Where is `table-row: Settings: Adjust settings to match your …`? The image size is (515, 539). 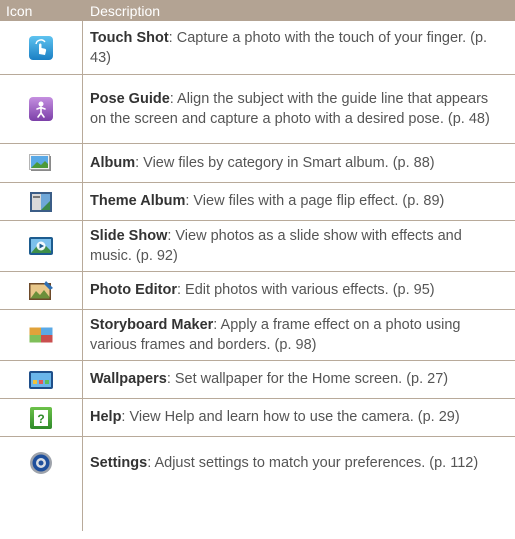
table-row: Settings: Adjust settings to match your … is located at coordinates (257, 463).